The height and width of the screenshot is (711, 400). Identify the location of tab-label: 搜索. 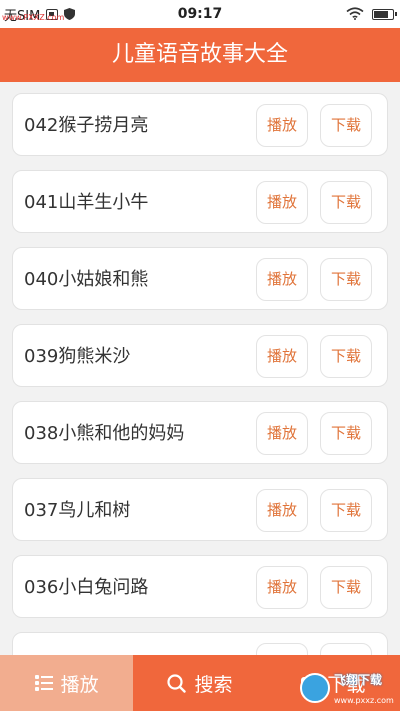
(213, 684).